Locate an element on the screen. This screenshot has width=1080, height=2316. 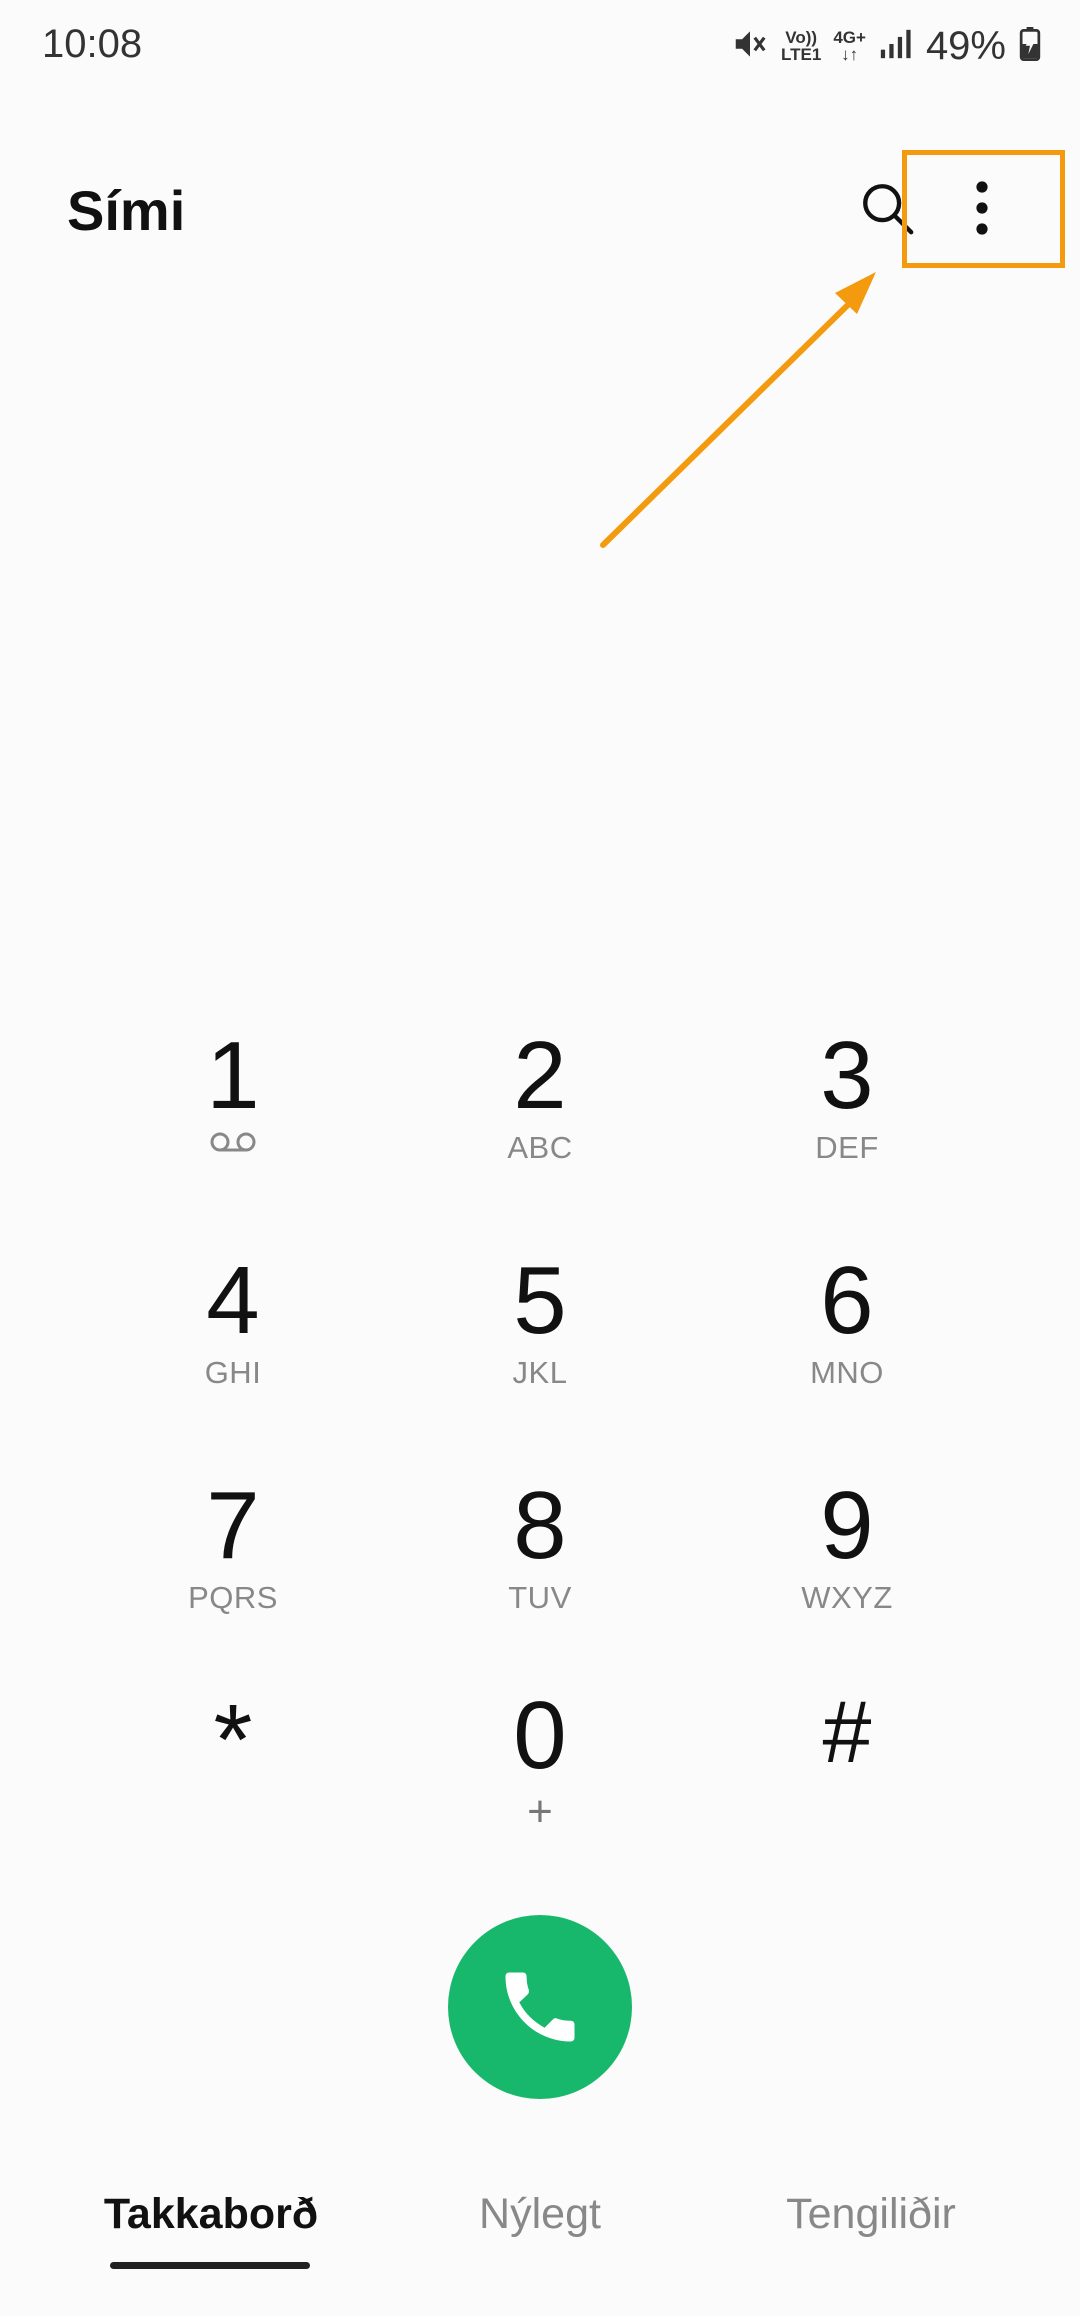
key-2: 2 ABC is located at coordinates (540, 1118).